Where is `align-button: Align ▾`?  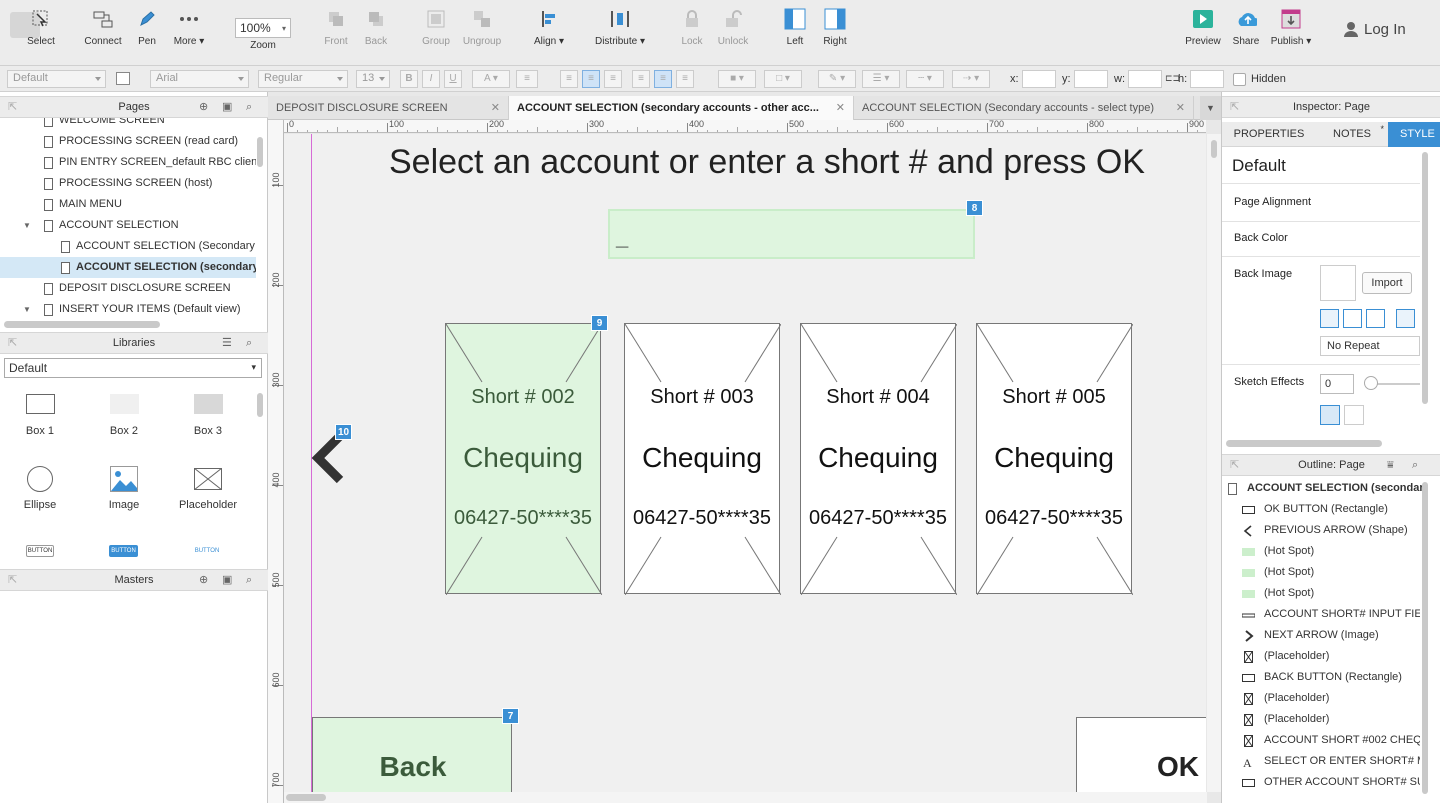
align-button: Align ▾ is located at coordinates (549, 27).